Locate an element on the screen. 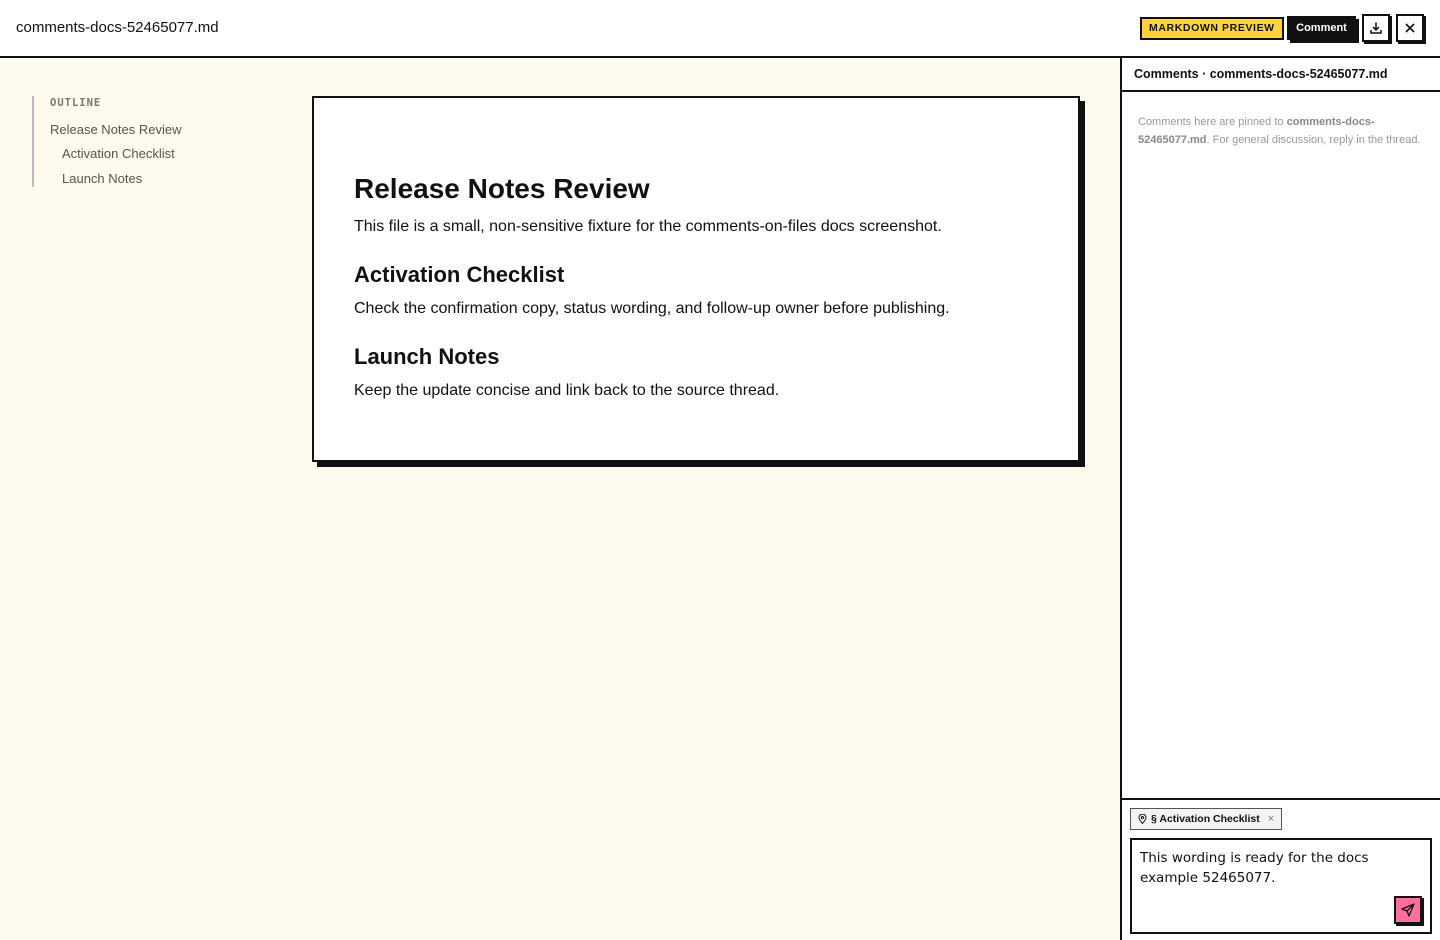  download-icon is located at coordinates (1376, 28).